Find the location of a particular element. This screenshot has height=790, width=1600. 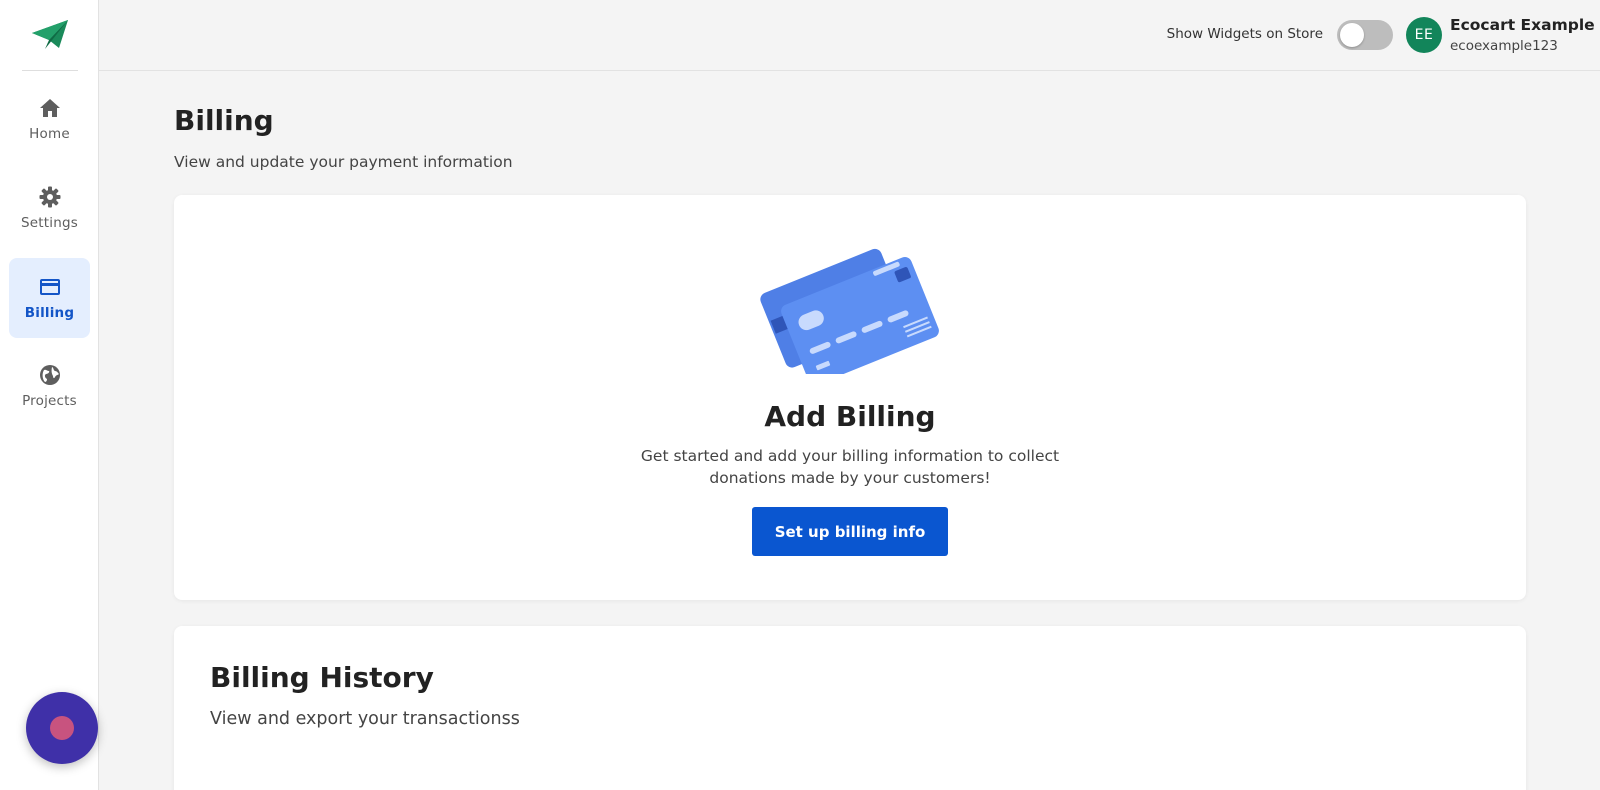

sidebar-item-label: Billing is located at coordinates (49, 313).